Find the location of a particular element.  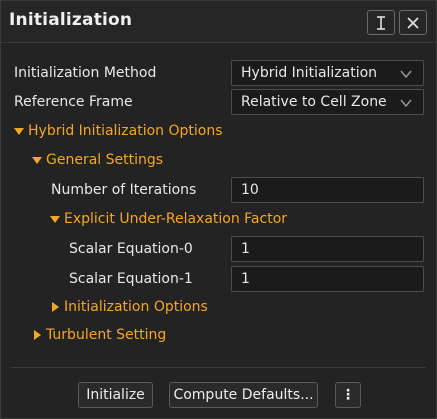

initialize-button-label: Initialize is located at coordinates (115, 395).